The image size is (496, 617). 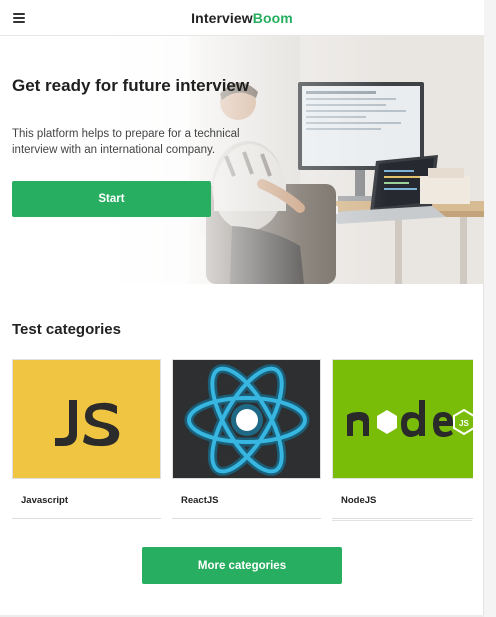 What do you see at coordinates (111, 199) in the screenshot?
I see `start-button: Start` at bounding box center [111, 199].